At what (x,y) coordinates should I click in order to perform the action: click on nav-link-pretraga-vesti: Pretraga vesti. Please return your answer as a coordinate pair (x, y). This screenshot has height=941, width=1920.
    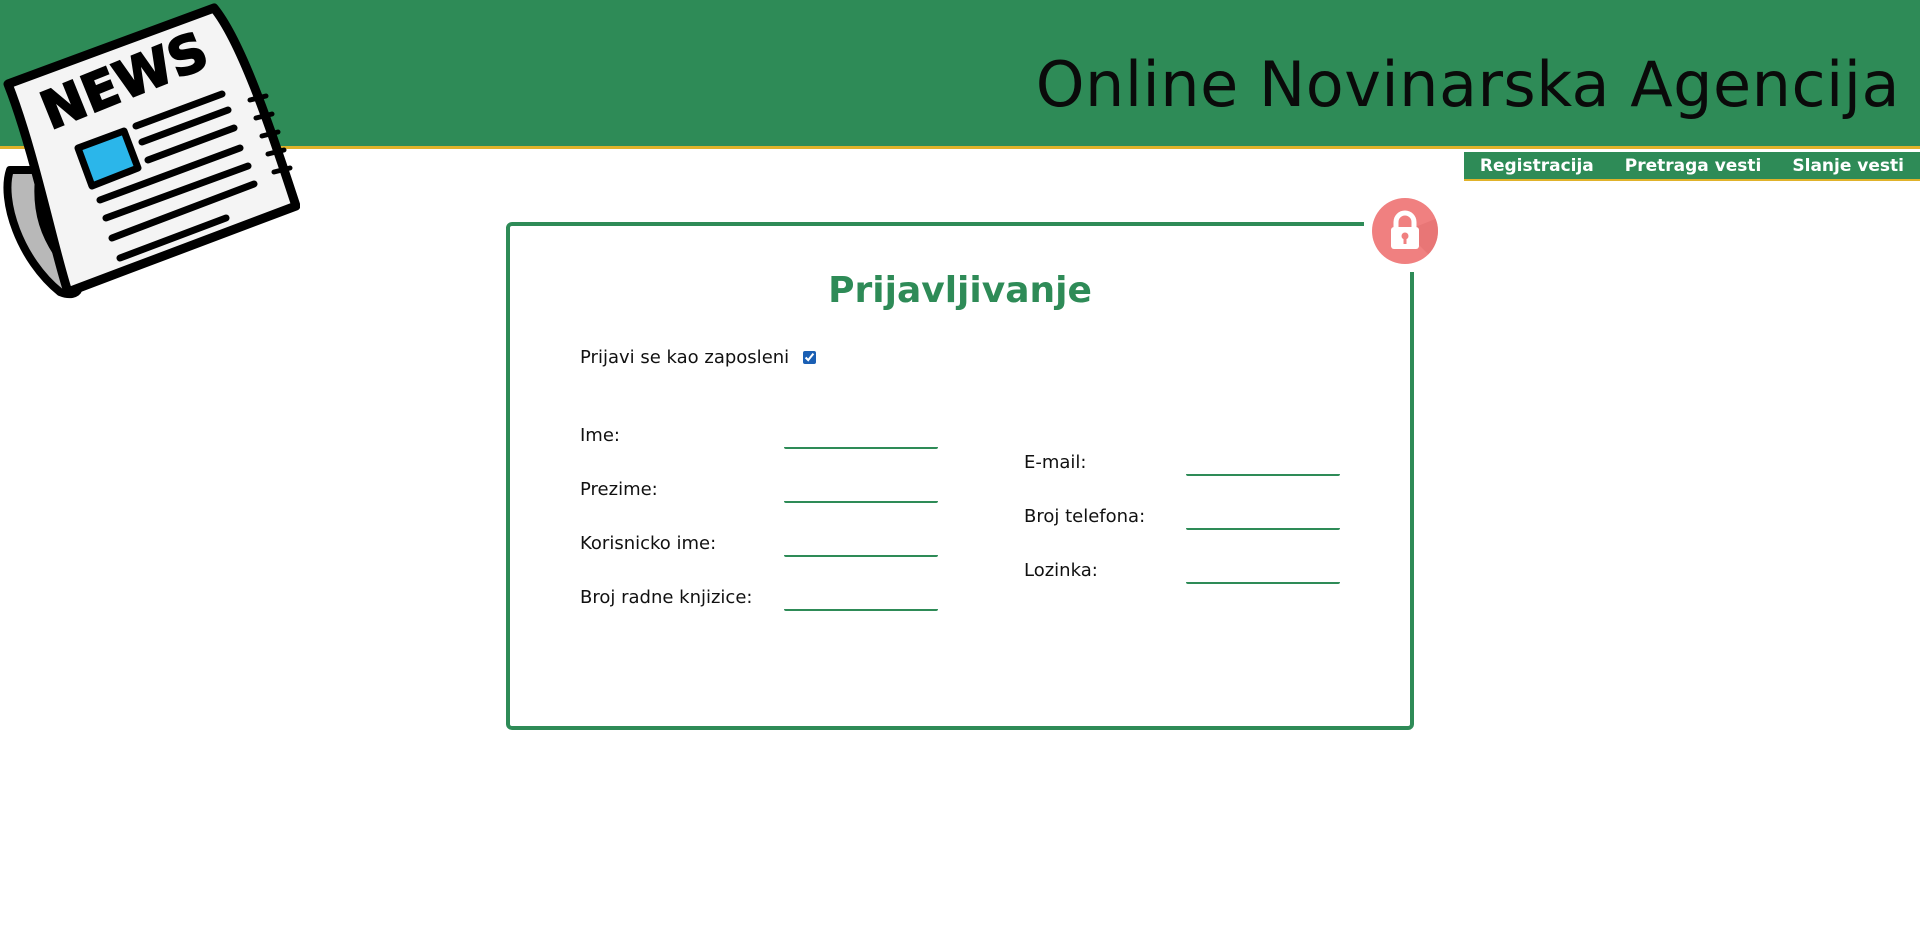
    Looking at the image, I should click on (1693, 166).